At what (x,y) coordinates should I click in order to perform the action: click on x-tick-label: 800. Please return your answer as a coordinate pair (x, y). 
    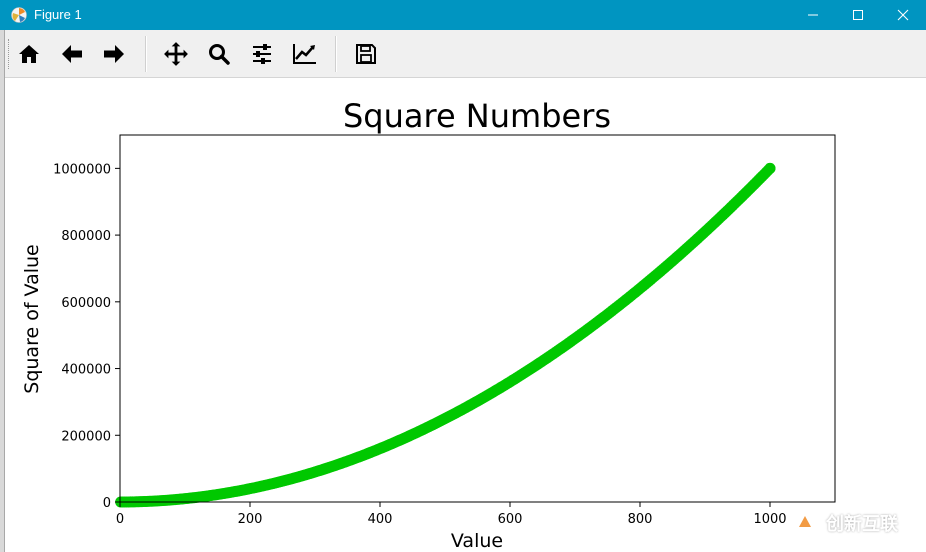
    Looking at the image, I should click on (640, 519).